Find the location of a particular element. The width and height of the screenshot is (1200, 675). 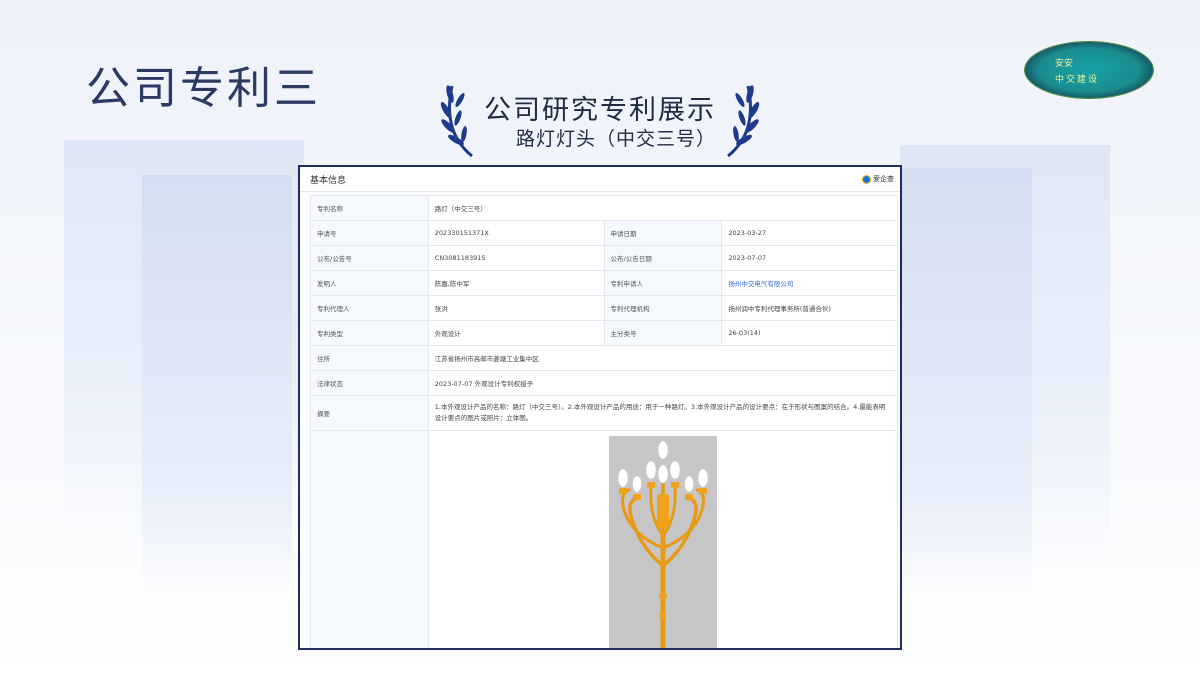

field-label: 公布/公告日期 is located at coordinates (663, 258).